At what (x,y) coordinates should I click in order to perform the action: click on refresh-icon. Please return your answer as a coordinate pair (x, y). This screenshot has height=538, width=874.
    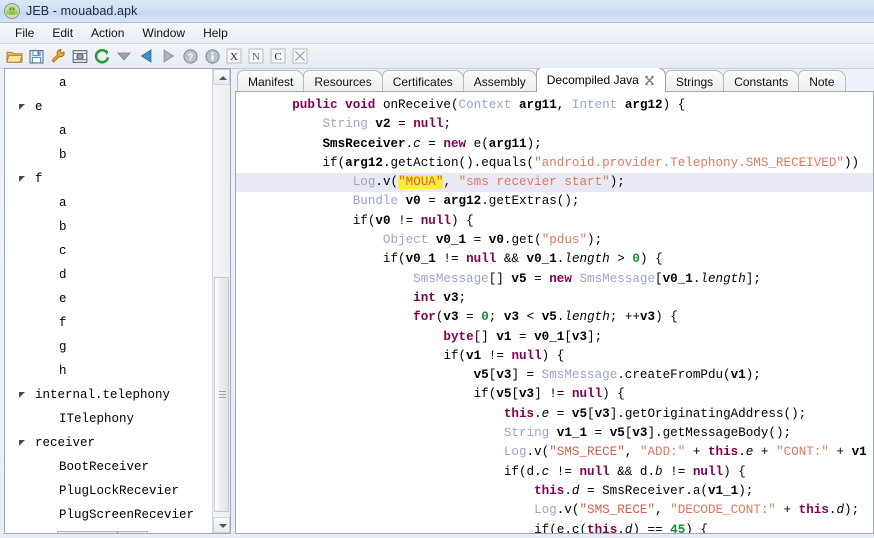
    Looking at the image, I should click on (102, 56).